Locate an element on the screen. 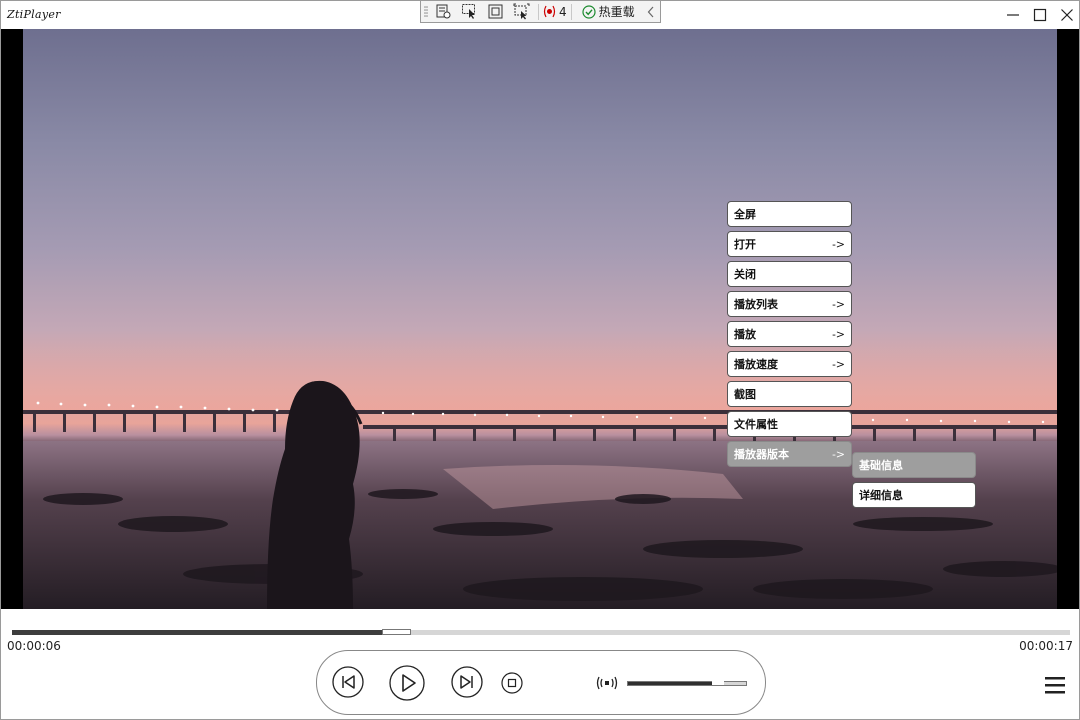  grip-handle-icon is located at coordinates (425, 12).